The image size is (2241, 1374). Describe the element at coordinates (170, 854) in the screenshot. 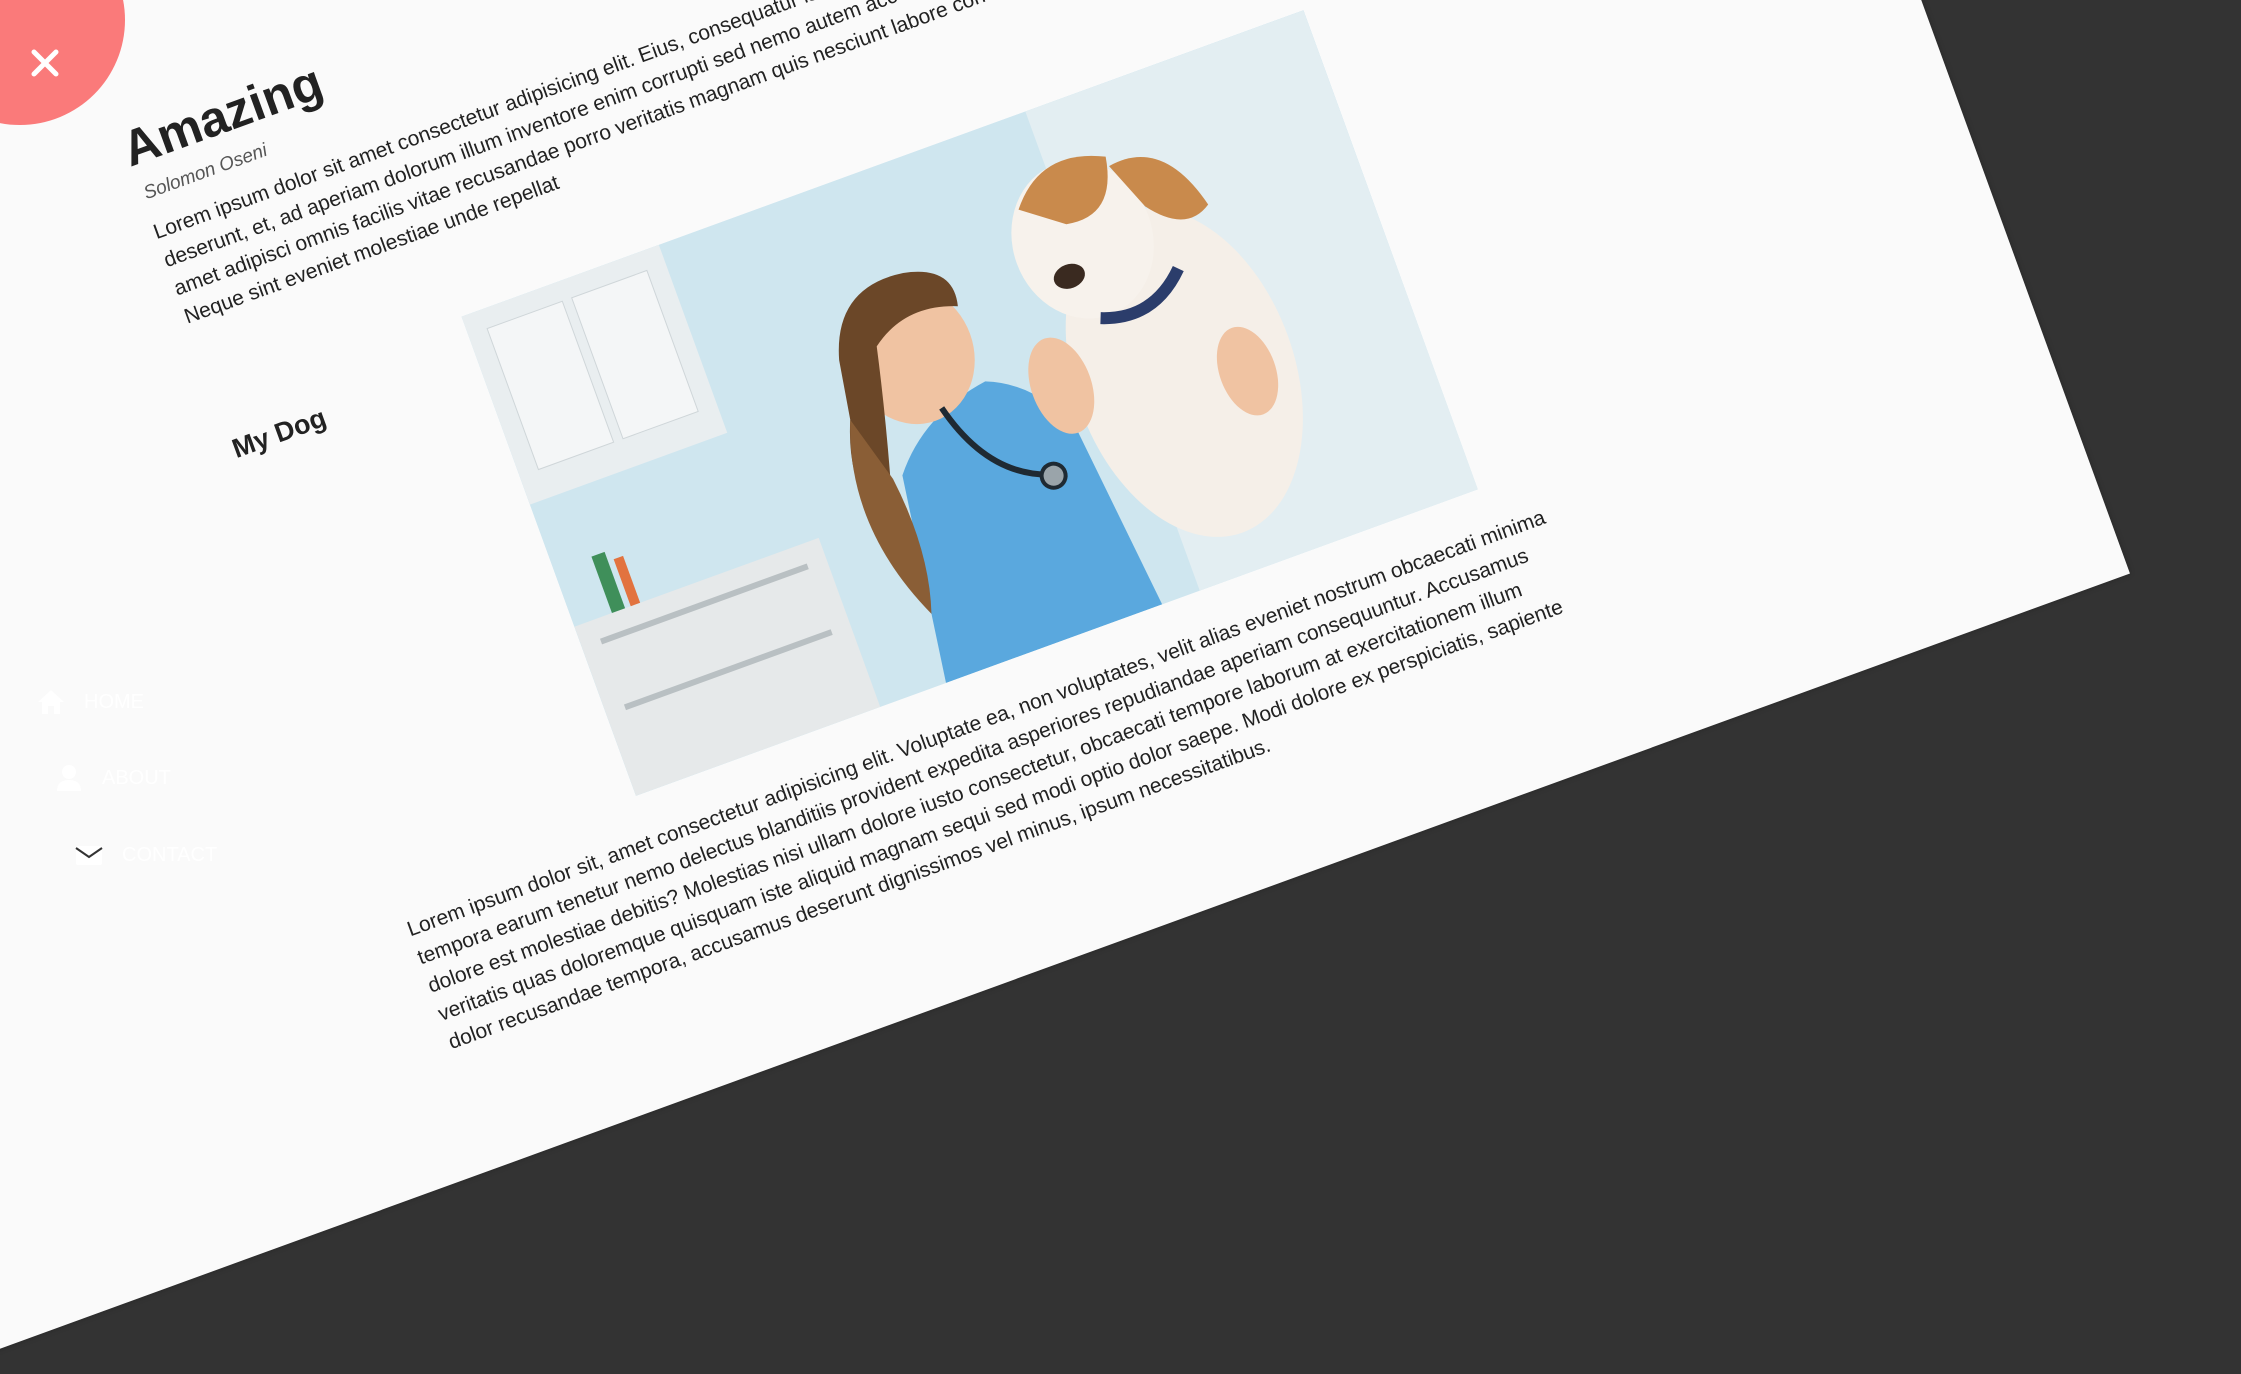

I see `nav-item-label: CONTACT` at that location.